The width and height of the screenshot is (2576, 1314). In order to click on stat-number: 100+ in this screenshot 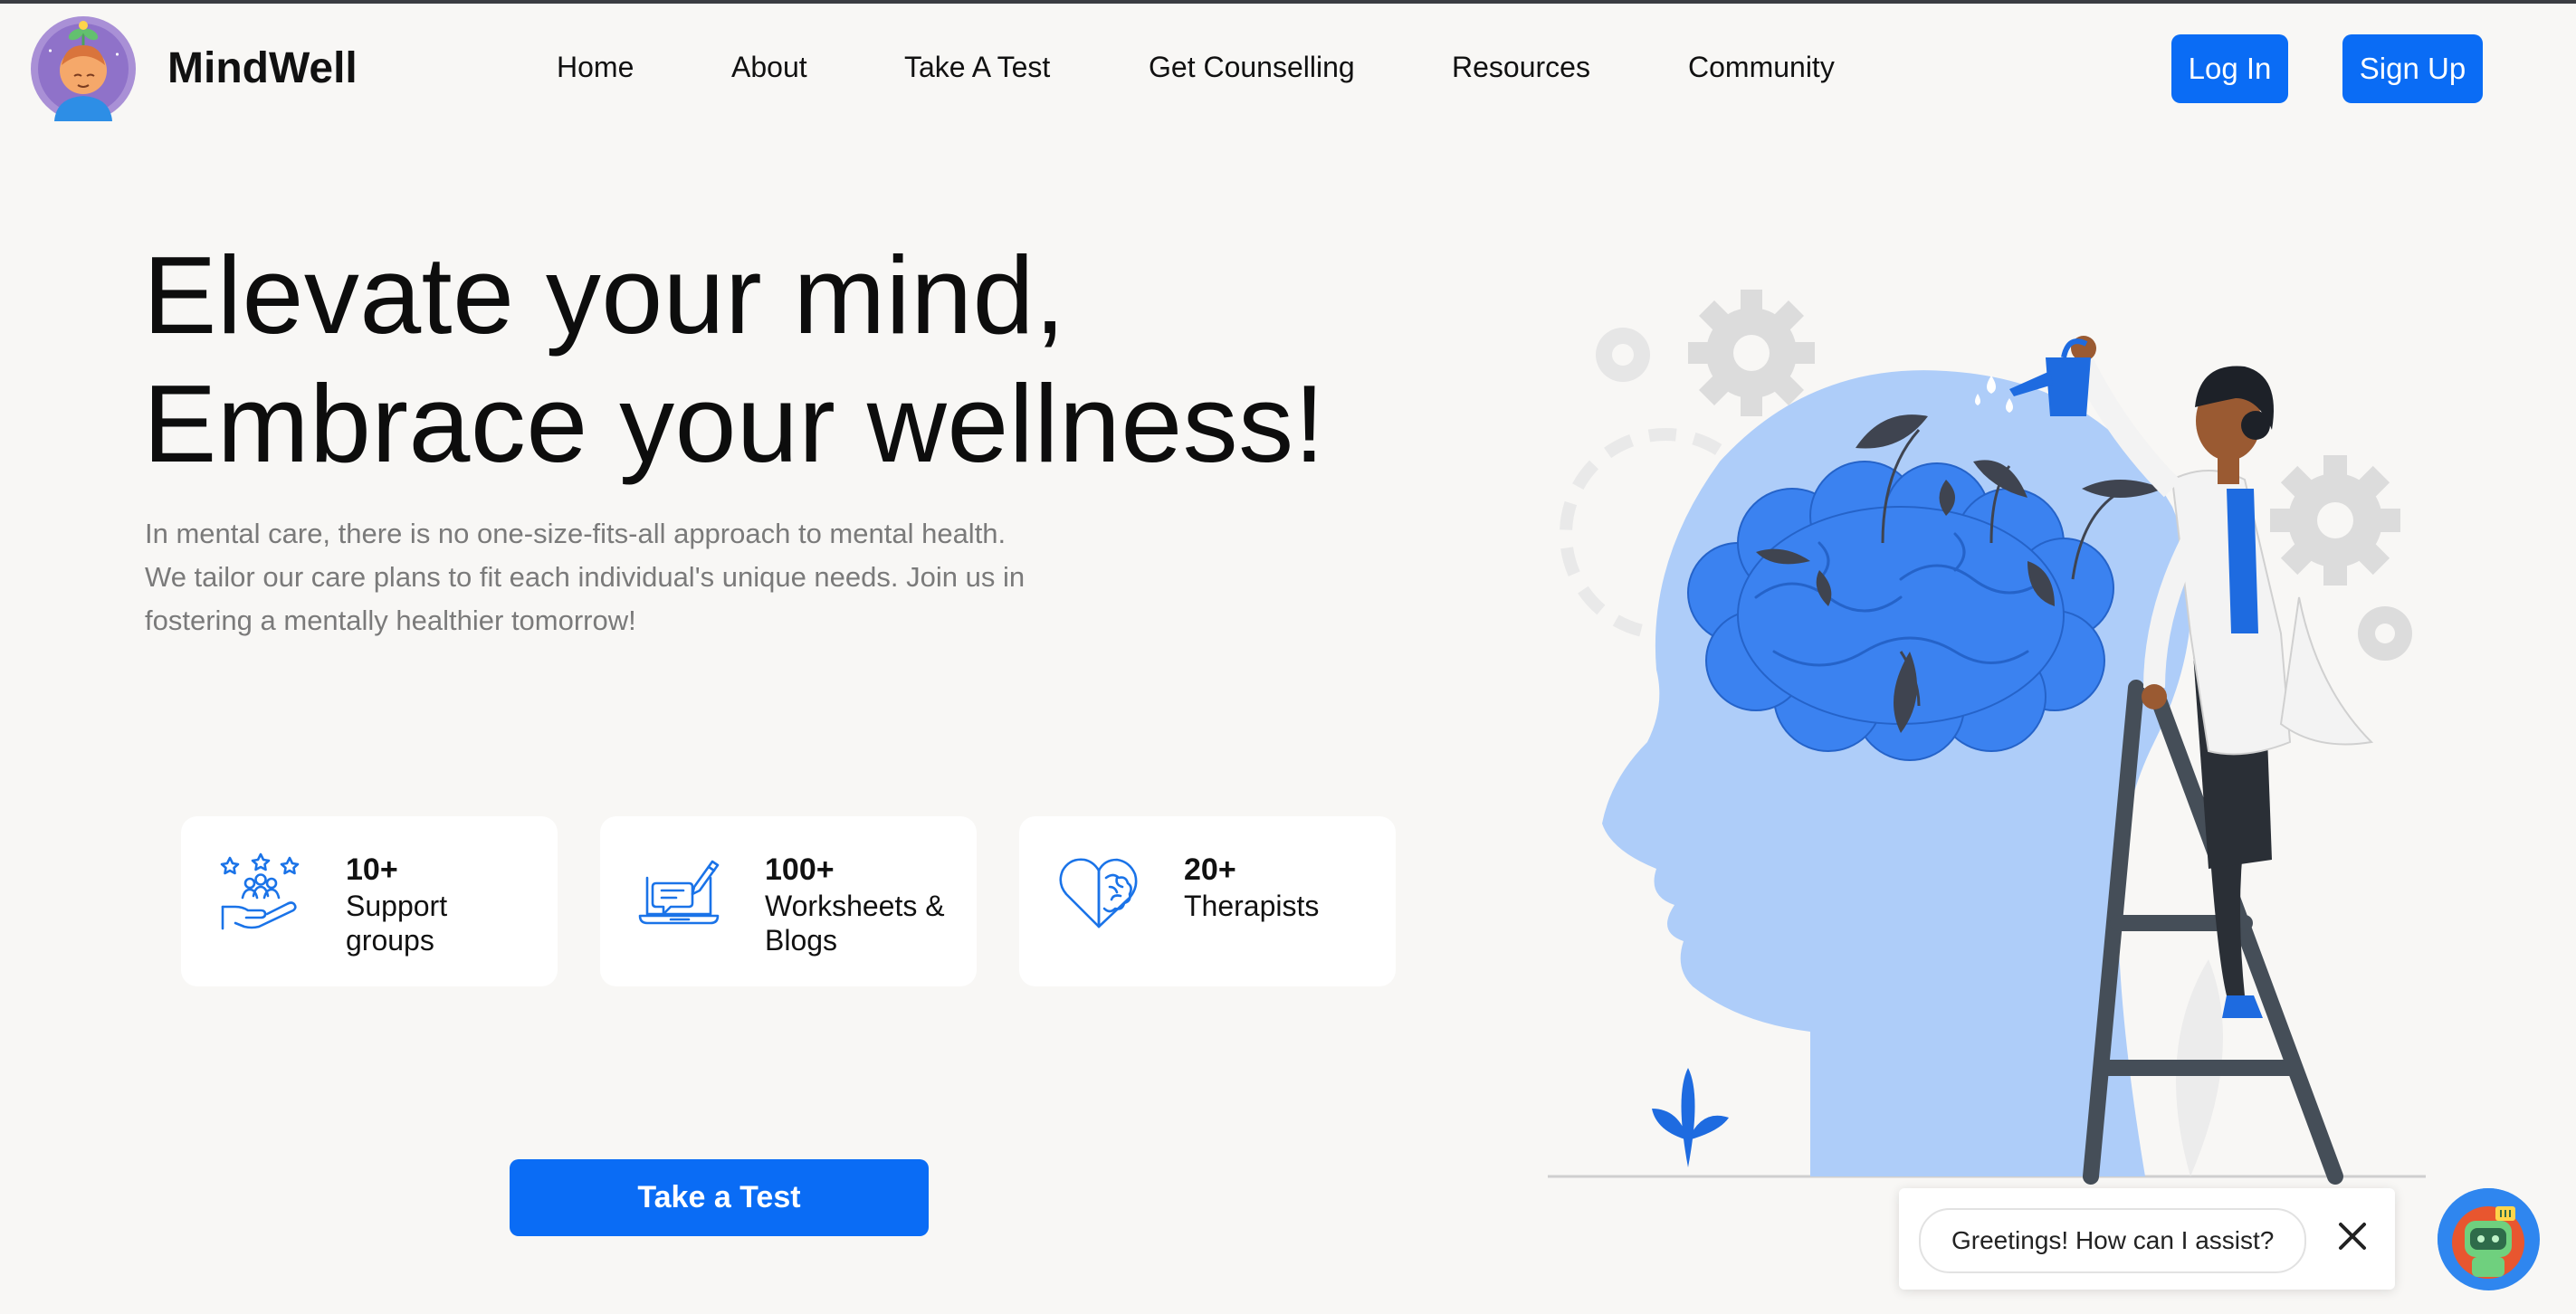, I will do `click(800, 869)`.